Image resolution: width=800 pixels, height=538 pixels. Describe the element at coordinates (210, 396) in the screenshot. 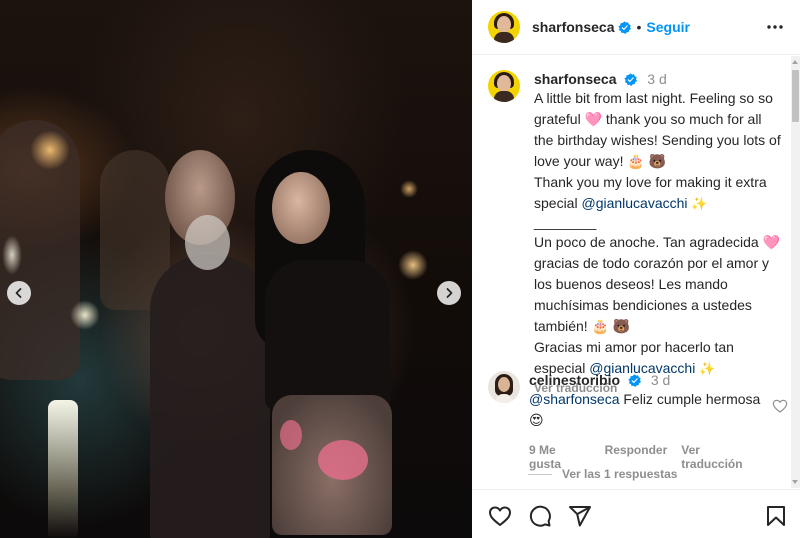

I see `man-figure` at that location.